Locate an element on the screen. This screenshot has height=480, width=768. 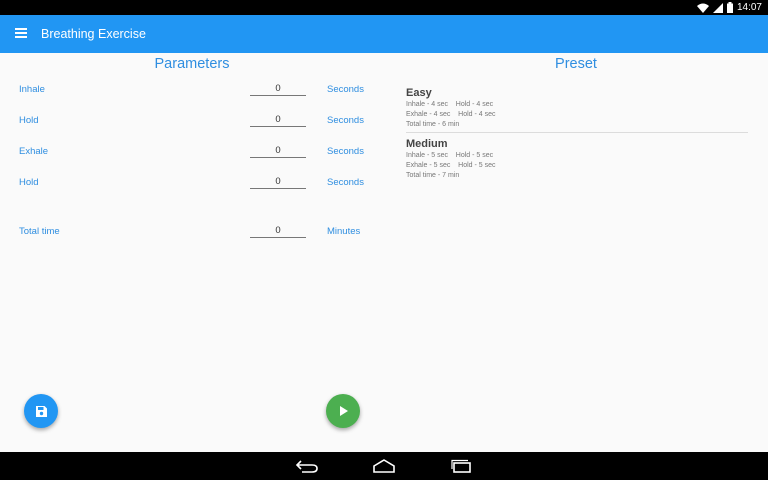
preset-detail: Exhale - 5 sec Hold - 5 sec is located at coordinates (451, 165).